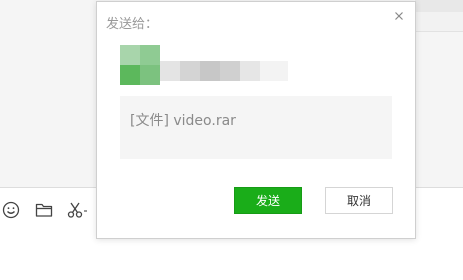  Describe the element at coordinates (132, 24) in the screenshot. I see `dialog-title: 发送给：` at that location.